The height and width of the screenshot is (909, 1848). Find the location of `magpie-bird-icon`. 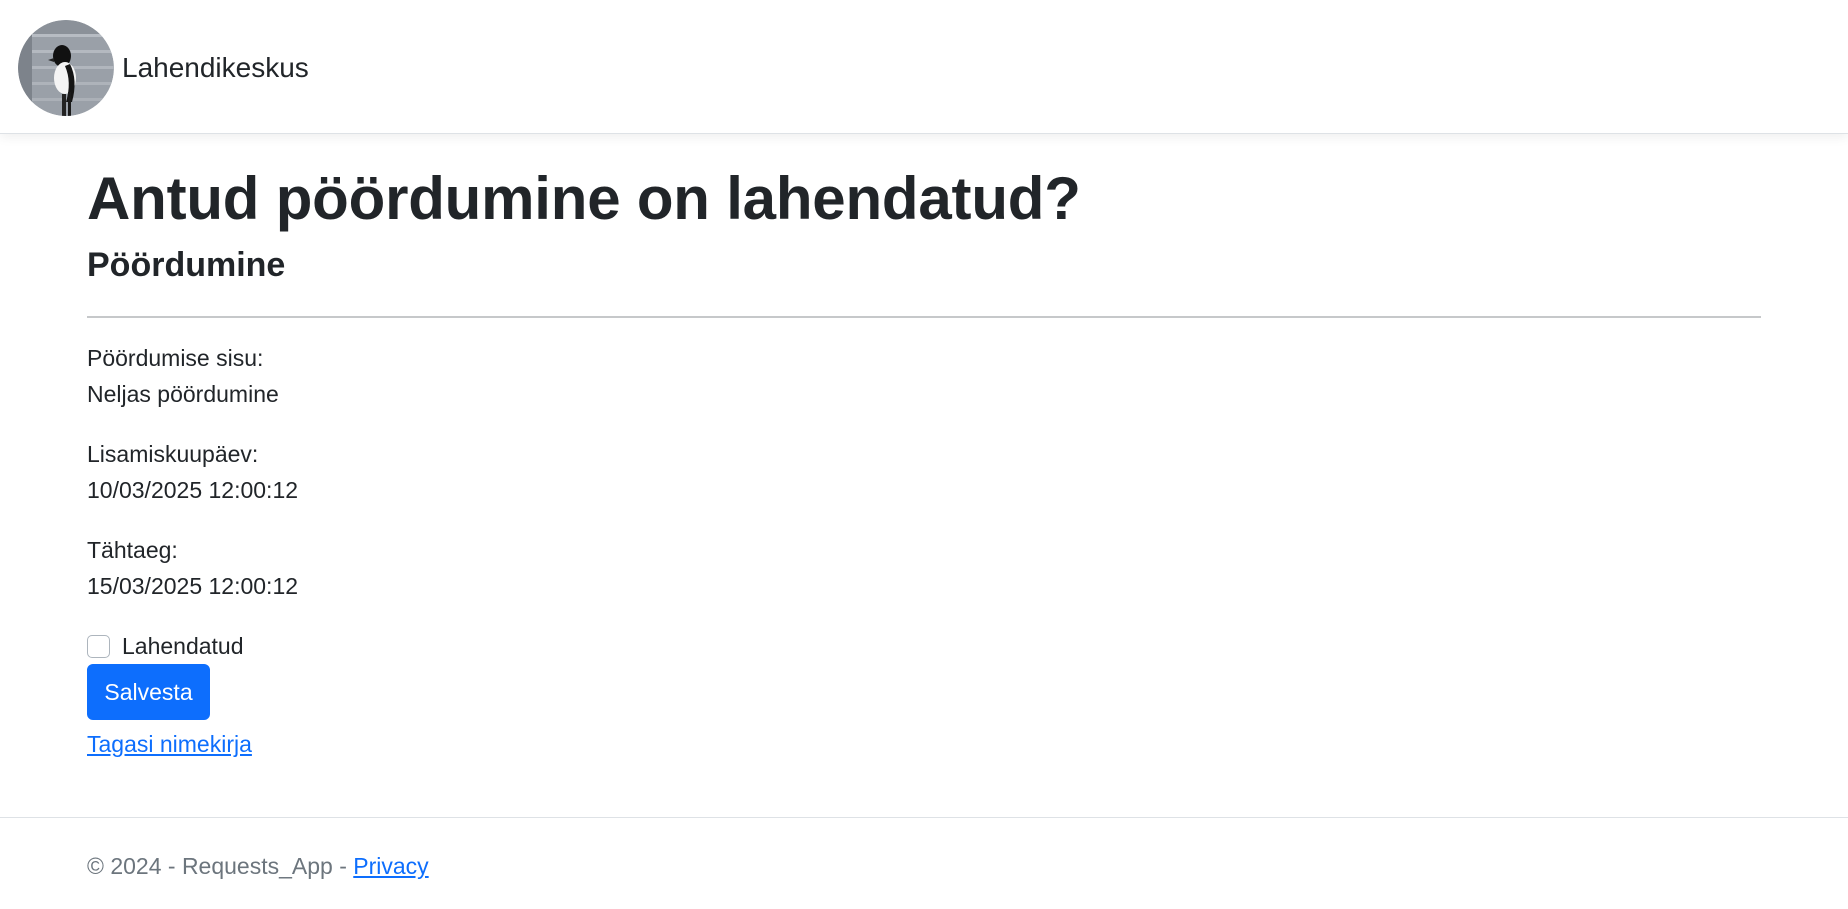

magpie-bird-icon is located at coordinates (66, 68).